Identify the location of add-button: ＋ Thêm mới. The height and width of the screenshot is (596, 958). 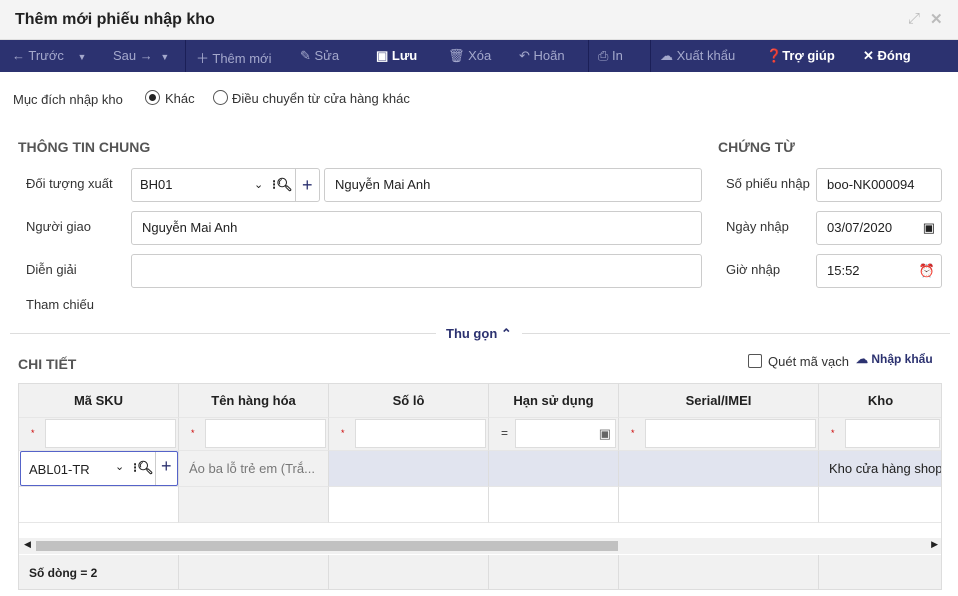
(233, 57).